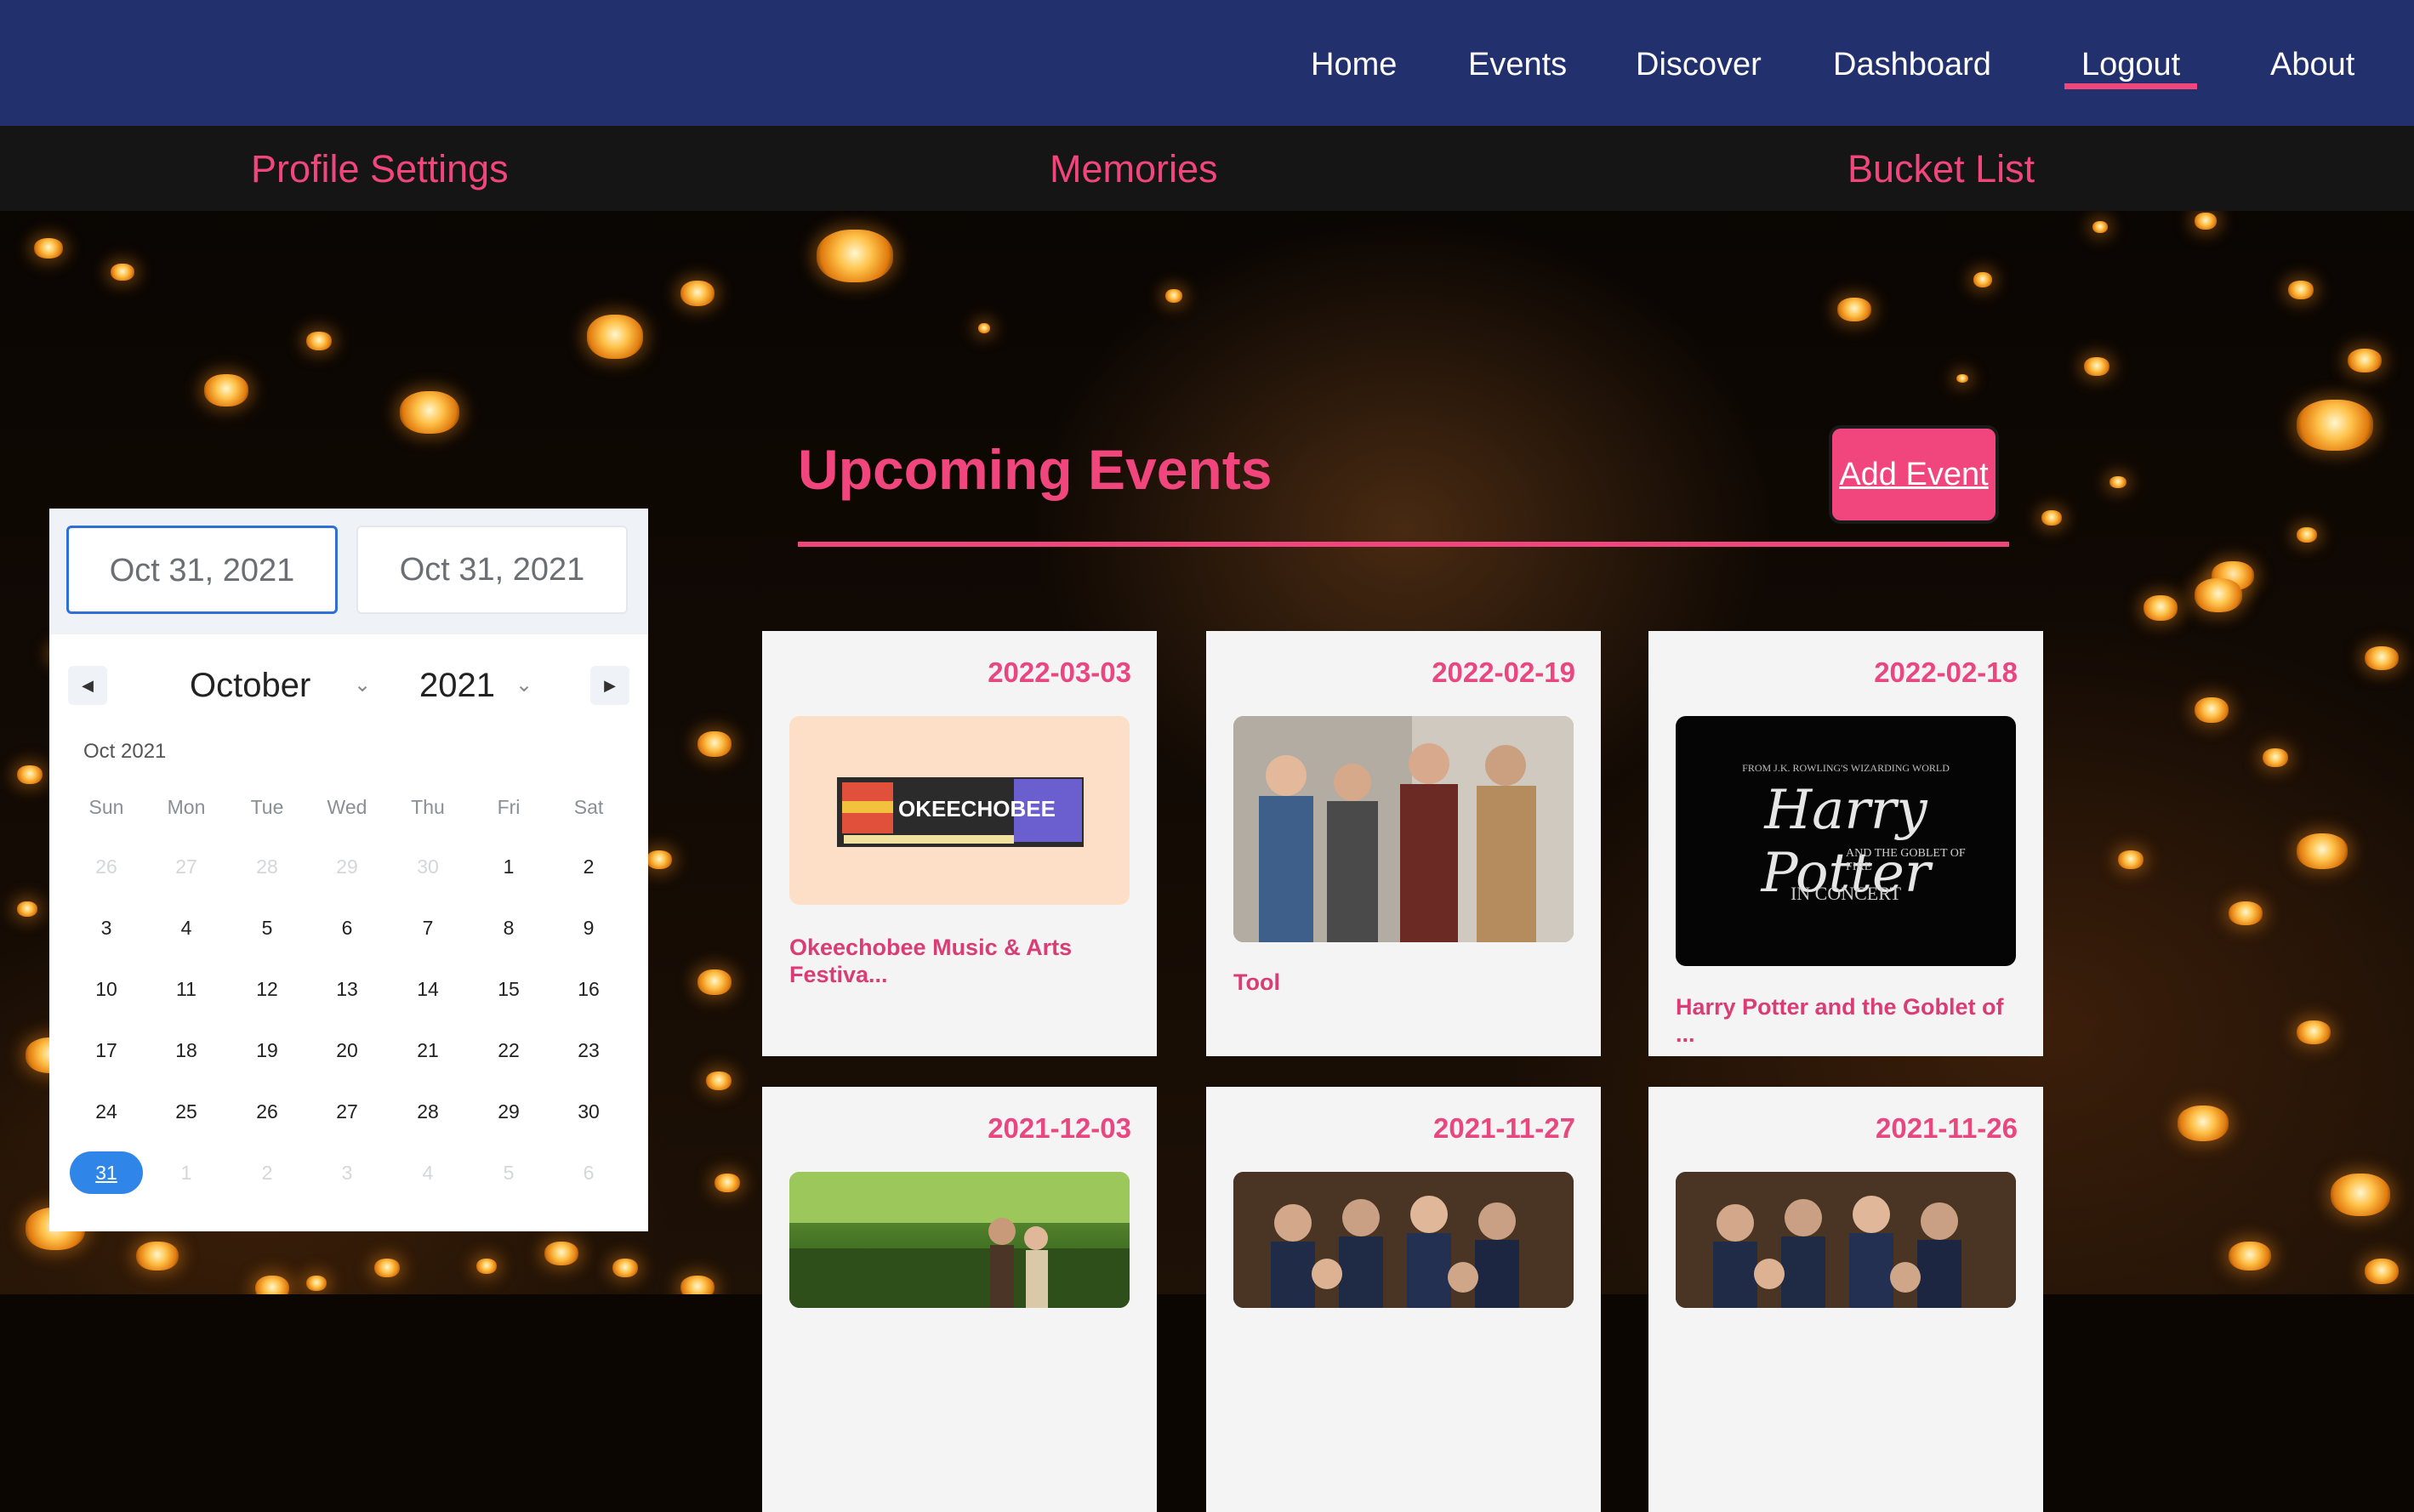 The image size is (2414, 1512). Describe the element at coordinates (508, 1050) in the screenshot. I see `calendar-day: 22` at that location.